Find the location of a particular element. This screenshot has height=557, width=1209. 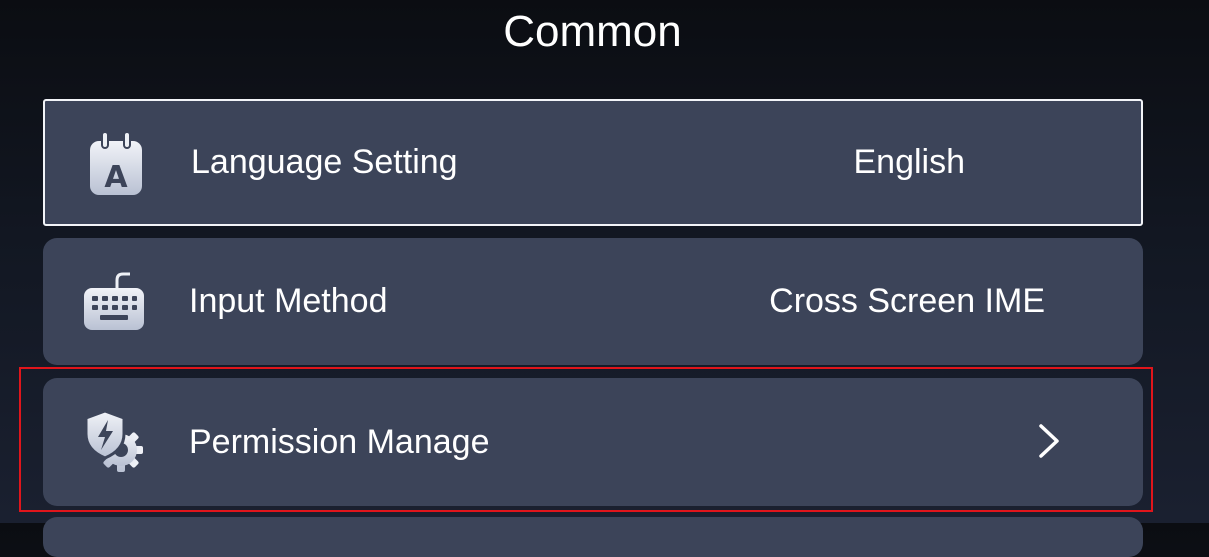

page-title: Common is located at coordinates (592, 31).